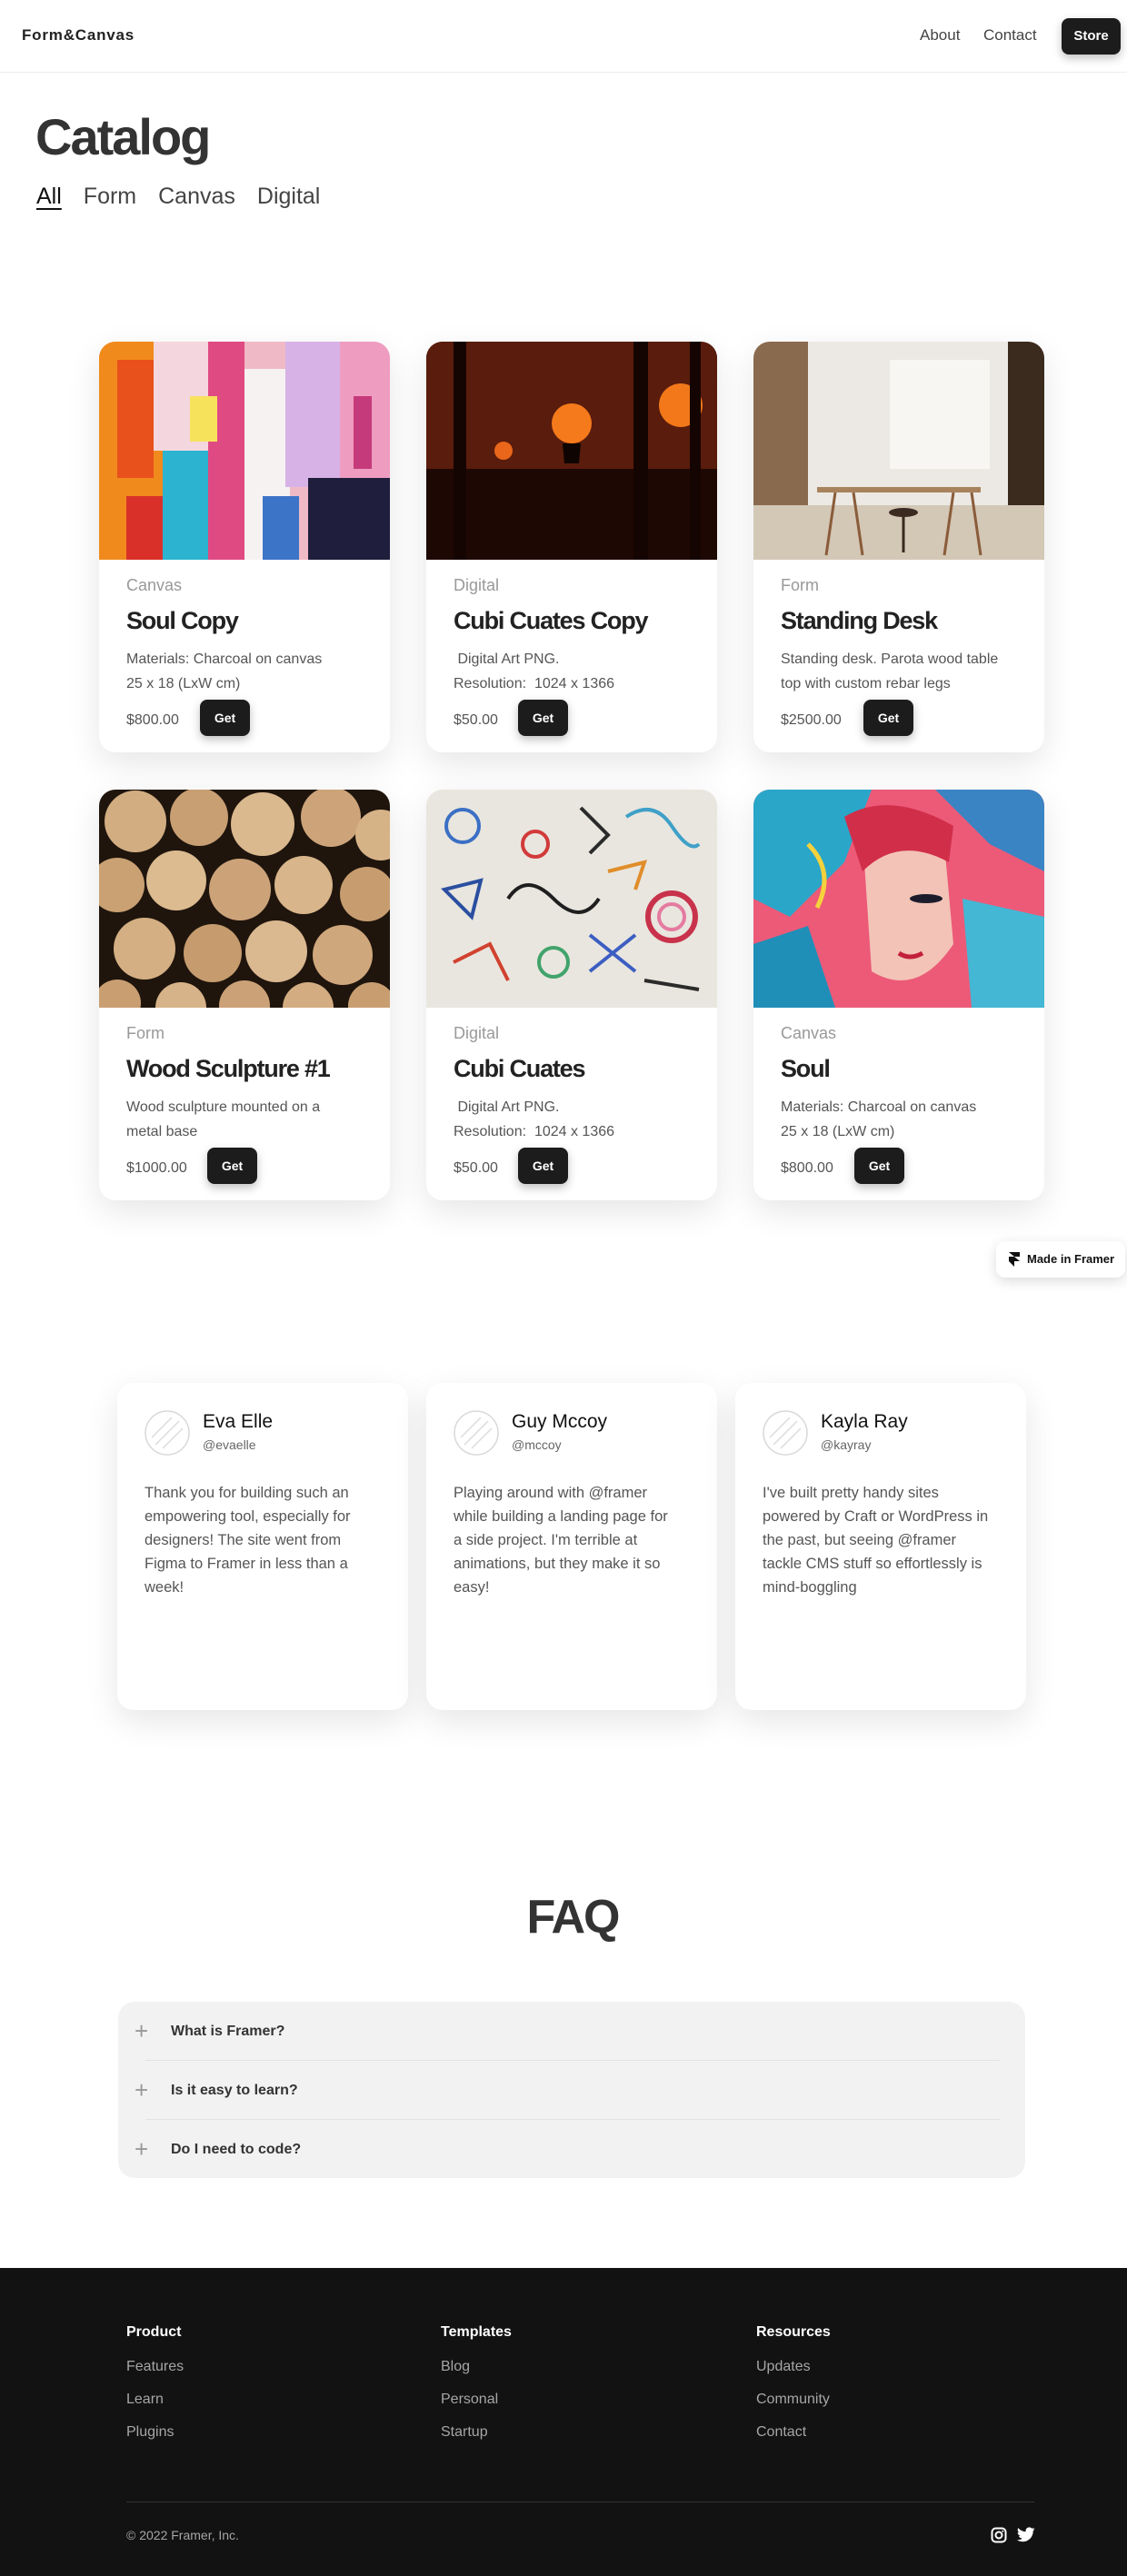 The image size is (1127, 2576). I want to click on testimonial-name: Guy Mccoy, so click(560, 1422).